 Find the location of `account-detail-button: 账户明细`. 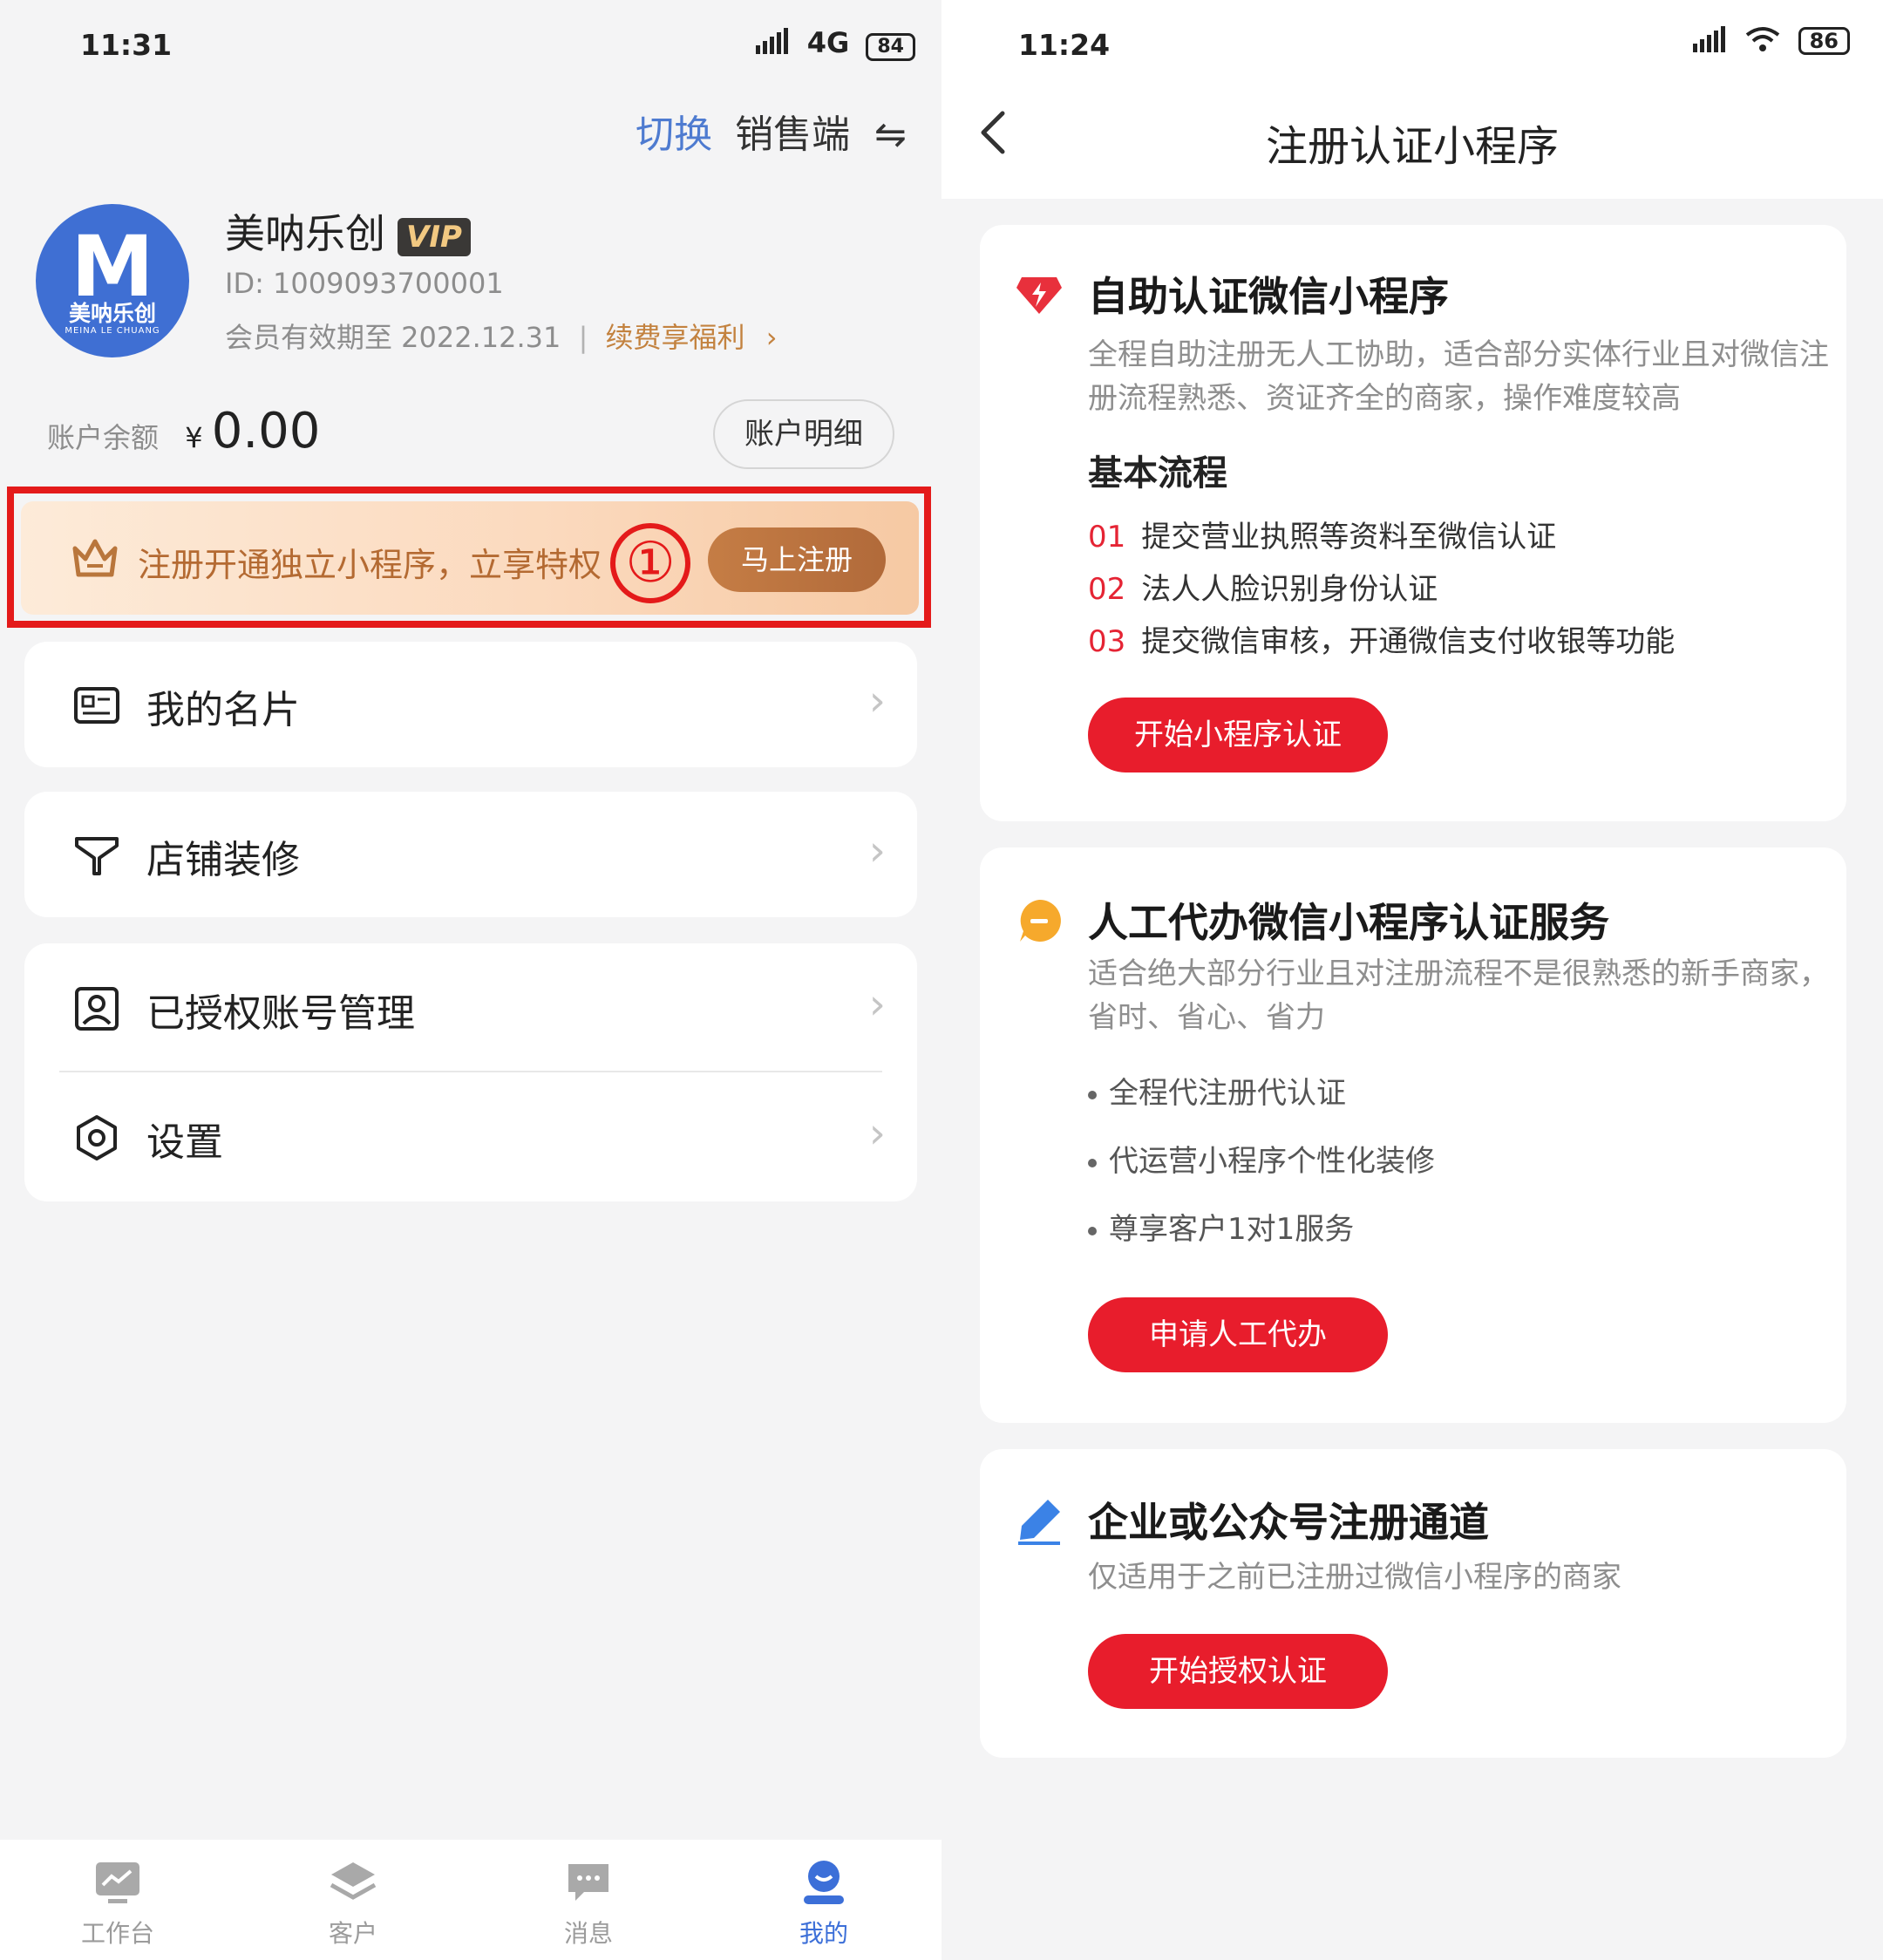

account-detail-button: 账户明细 is located at coordinates (804, 434).